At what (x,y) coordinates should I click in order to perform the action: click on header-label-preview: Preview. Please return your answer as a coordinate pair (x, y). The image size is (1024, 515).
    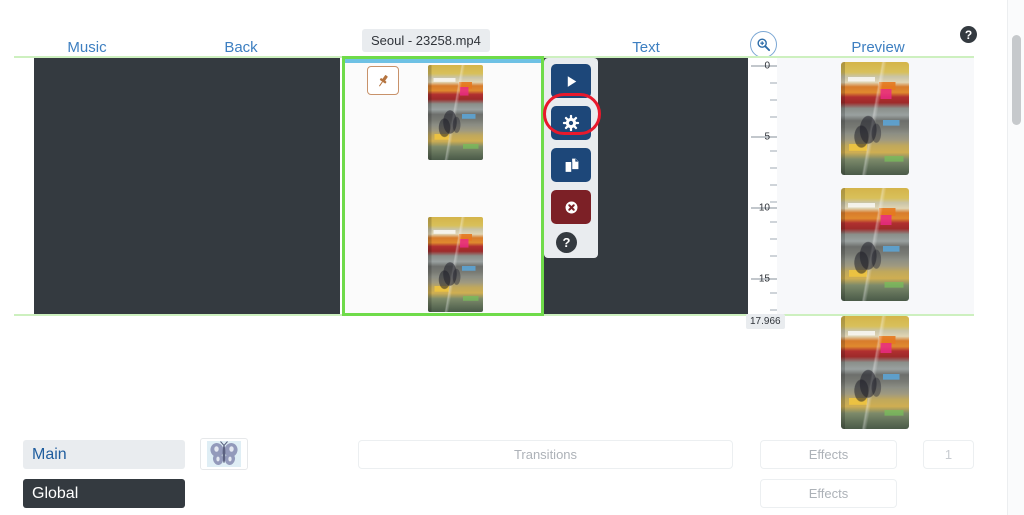
    Looking at the image, I should click on (877, 47).